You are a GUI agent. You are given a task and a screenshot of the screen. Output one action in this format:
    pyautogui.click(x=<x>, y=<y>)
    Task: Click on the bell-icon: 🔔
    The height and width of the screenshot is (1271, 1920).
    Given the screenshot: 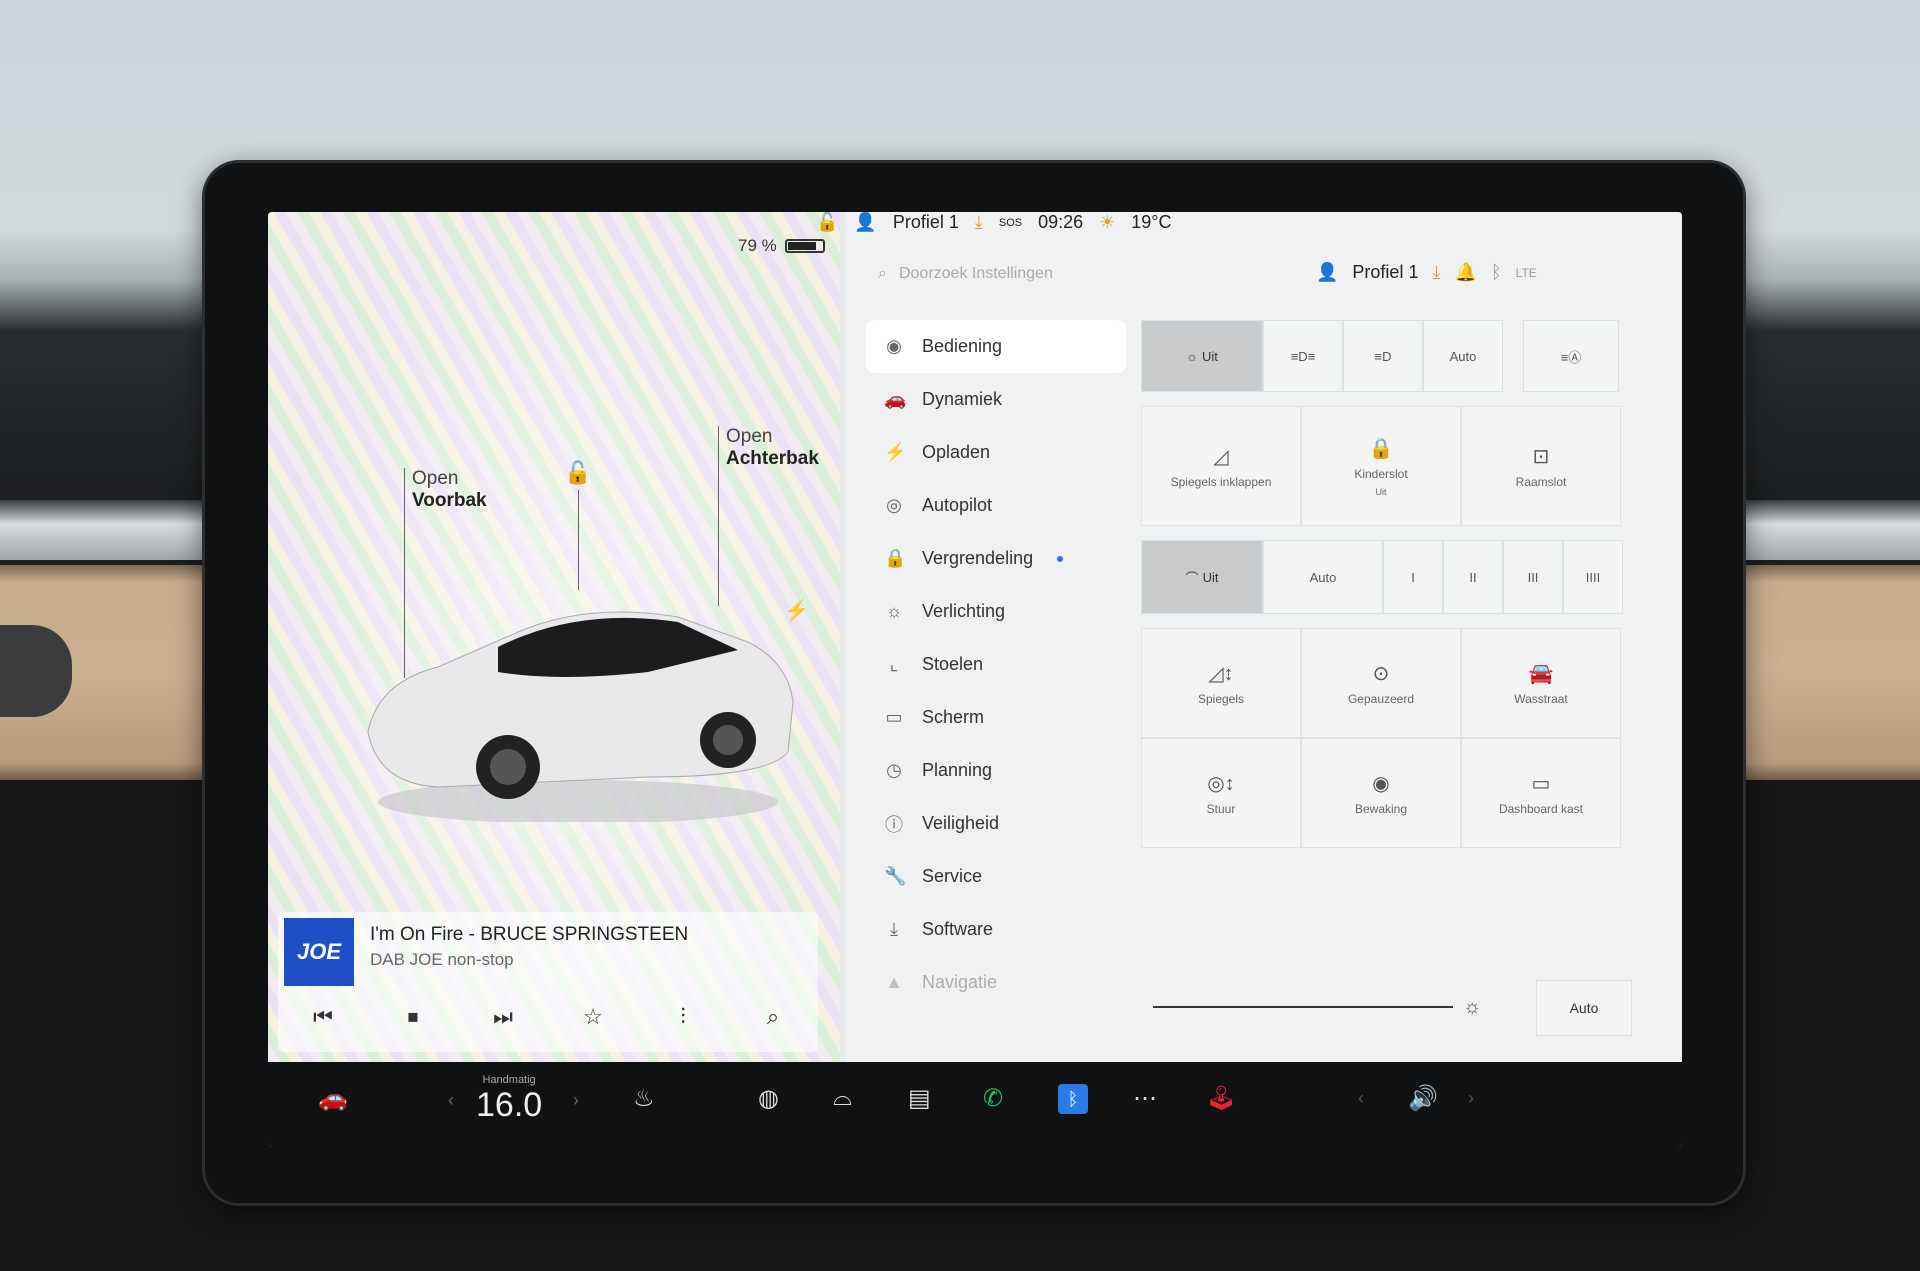 What is the action you would take?
    pyautogui.click(x=1465, y=272)
    